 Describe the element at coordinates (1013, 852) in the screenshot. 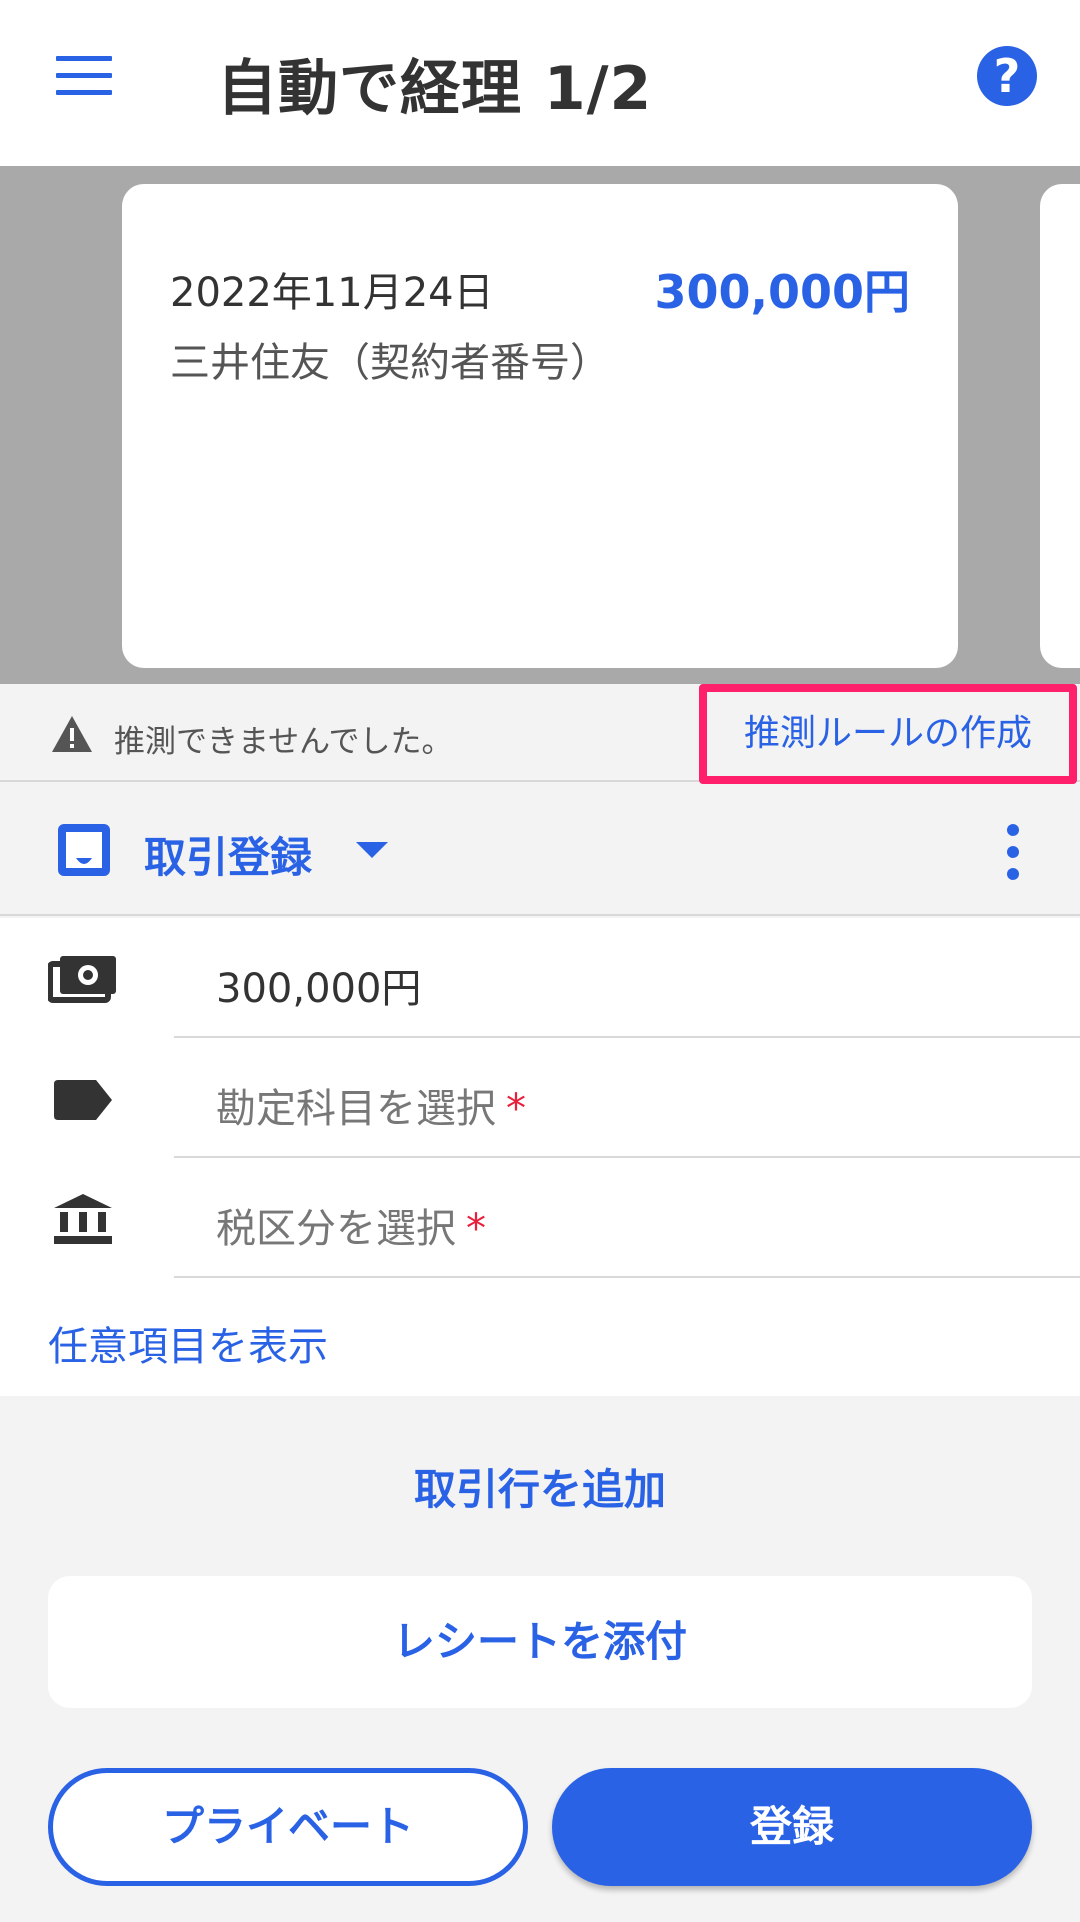

I see `more-options-icon` at that location.